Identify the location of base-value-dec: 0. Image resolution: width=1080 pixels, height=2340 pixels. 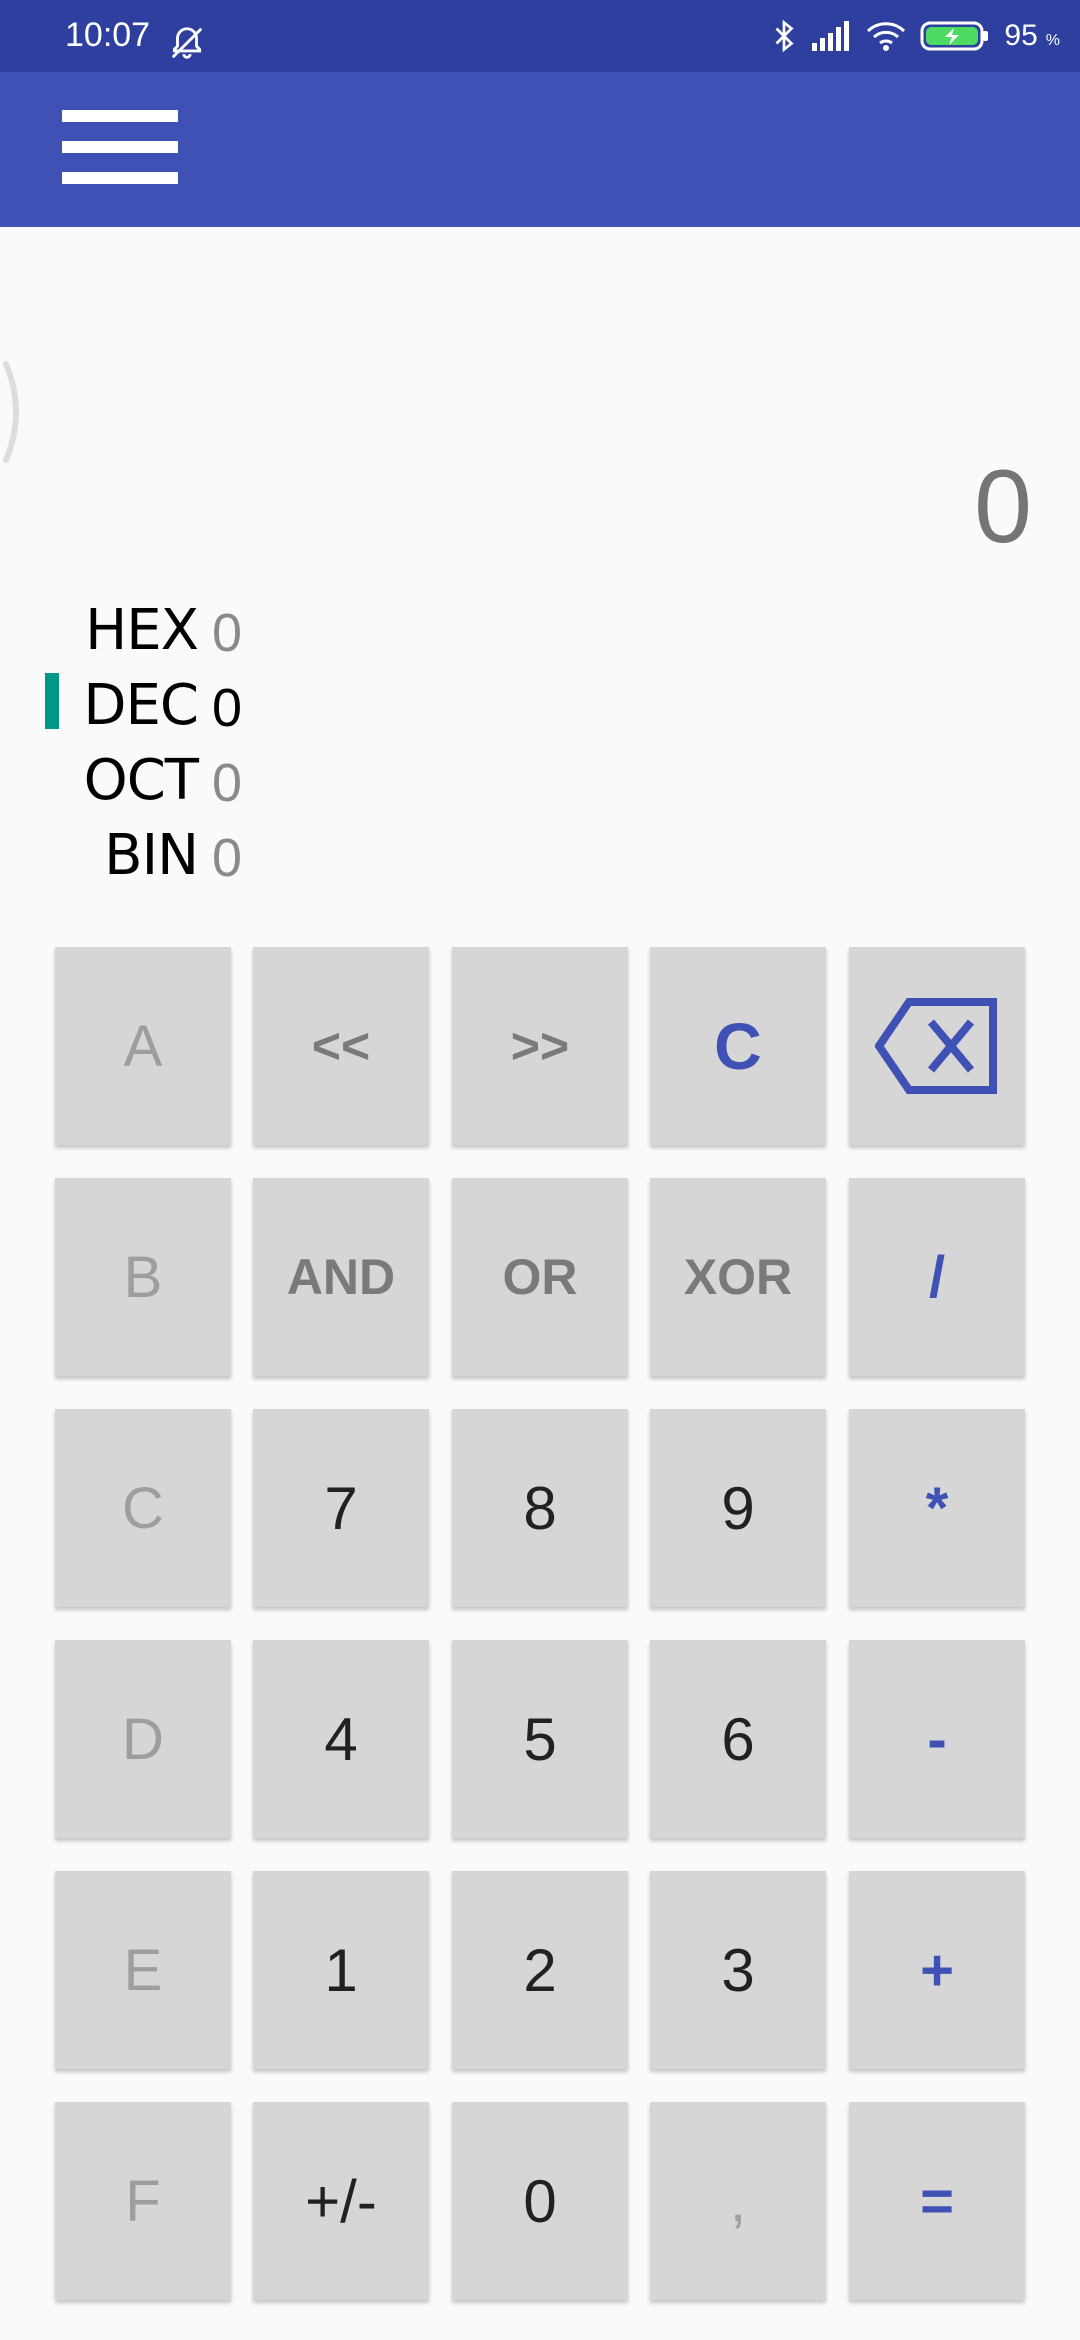
(227, 708).